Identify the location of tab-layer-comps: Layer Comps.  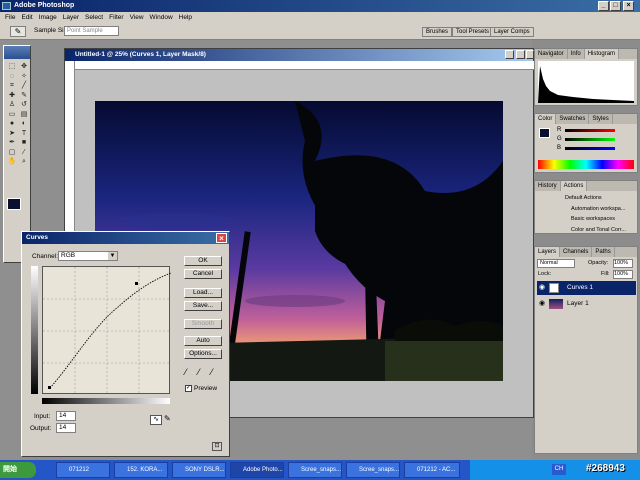
(512, 32).